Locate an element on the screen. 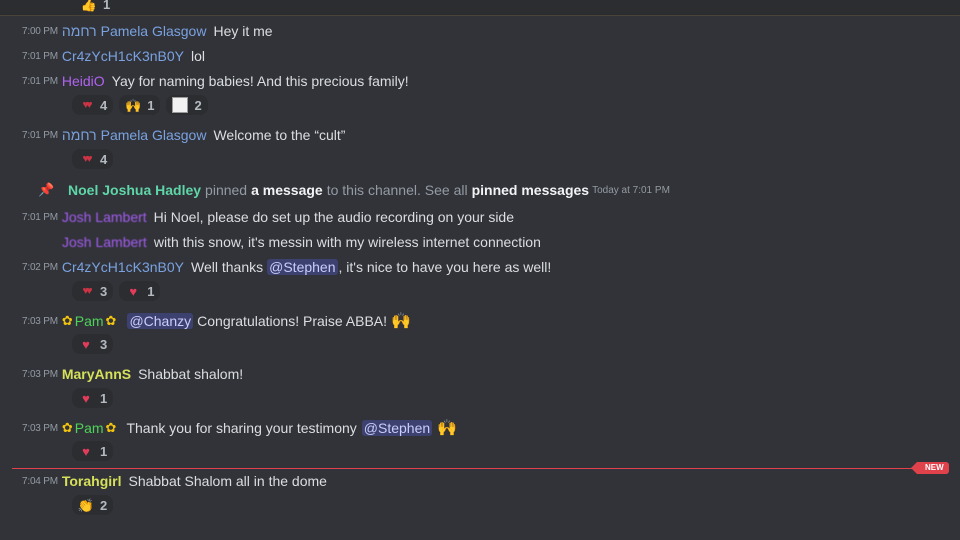 The width and height of the screenshot is (960, 540). message-text: , it's nice to have you here as well! is located at coordinates (445, 267).